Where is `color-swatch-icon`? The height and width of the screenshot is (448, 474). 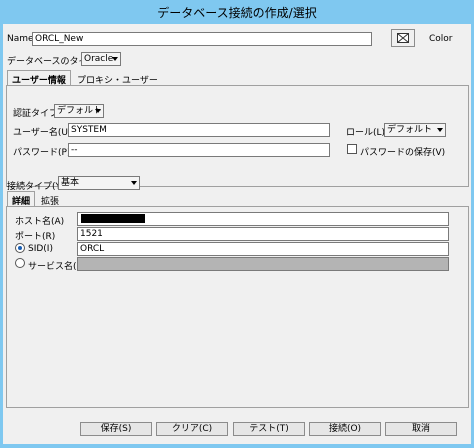 color-swatch-icon is located at coordinates (403, 38).